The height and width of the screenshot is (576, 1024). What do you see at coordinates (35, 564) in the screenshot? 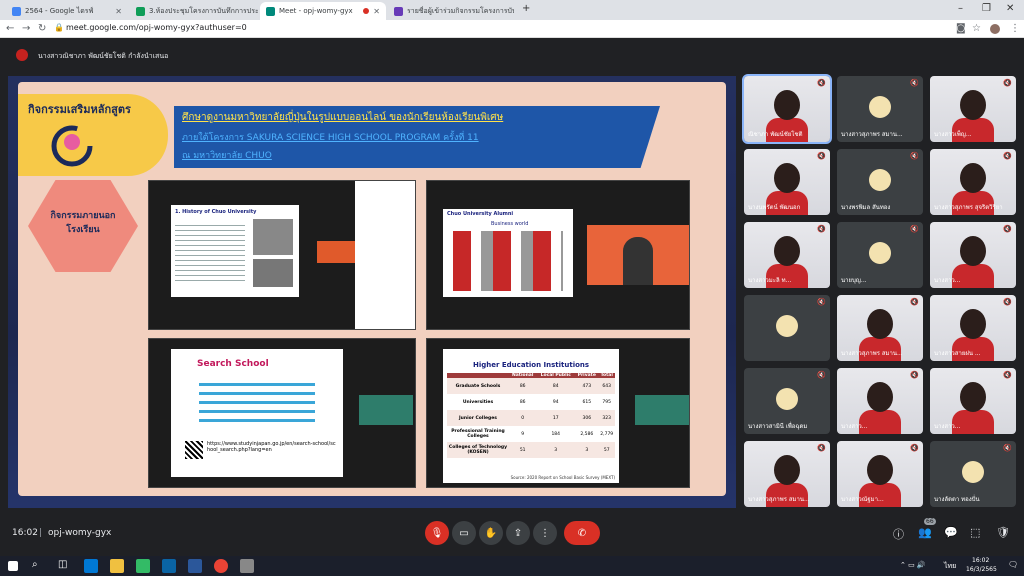
I see `search-icon: ⌕` at bounding box center [35, 564].